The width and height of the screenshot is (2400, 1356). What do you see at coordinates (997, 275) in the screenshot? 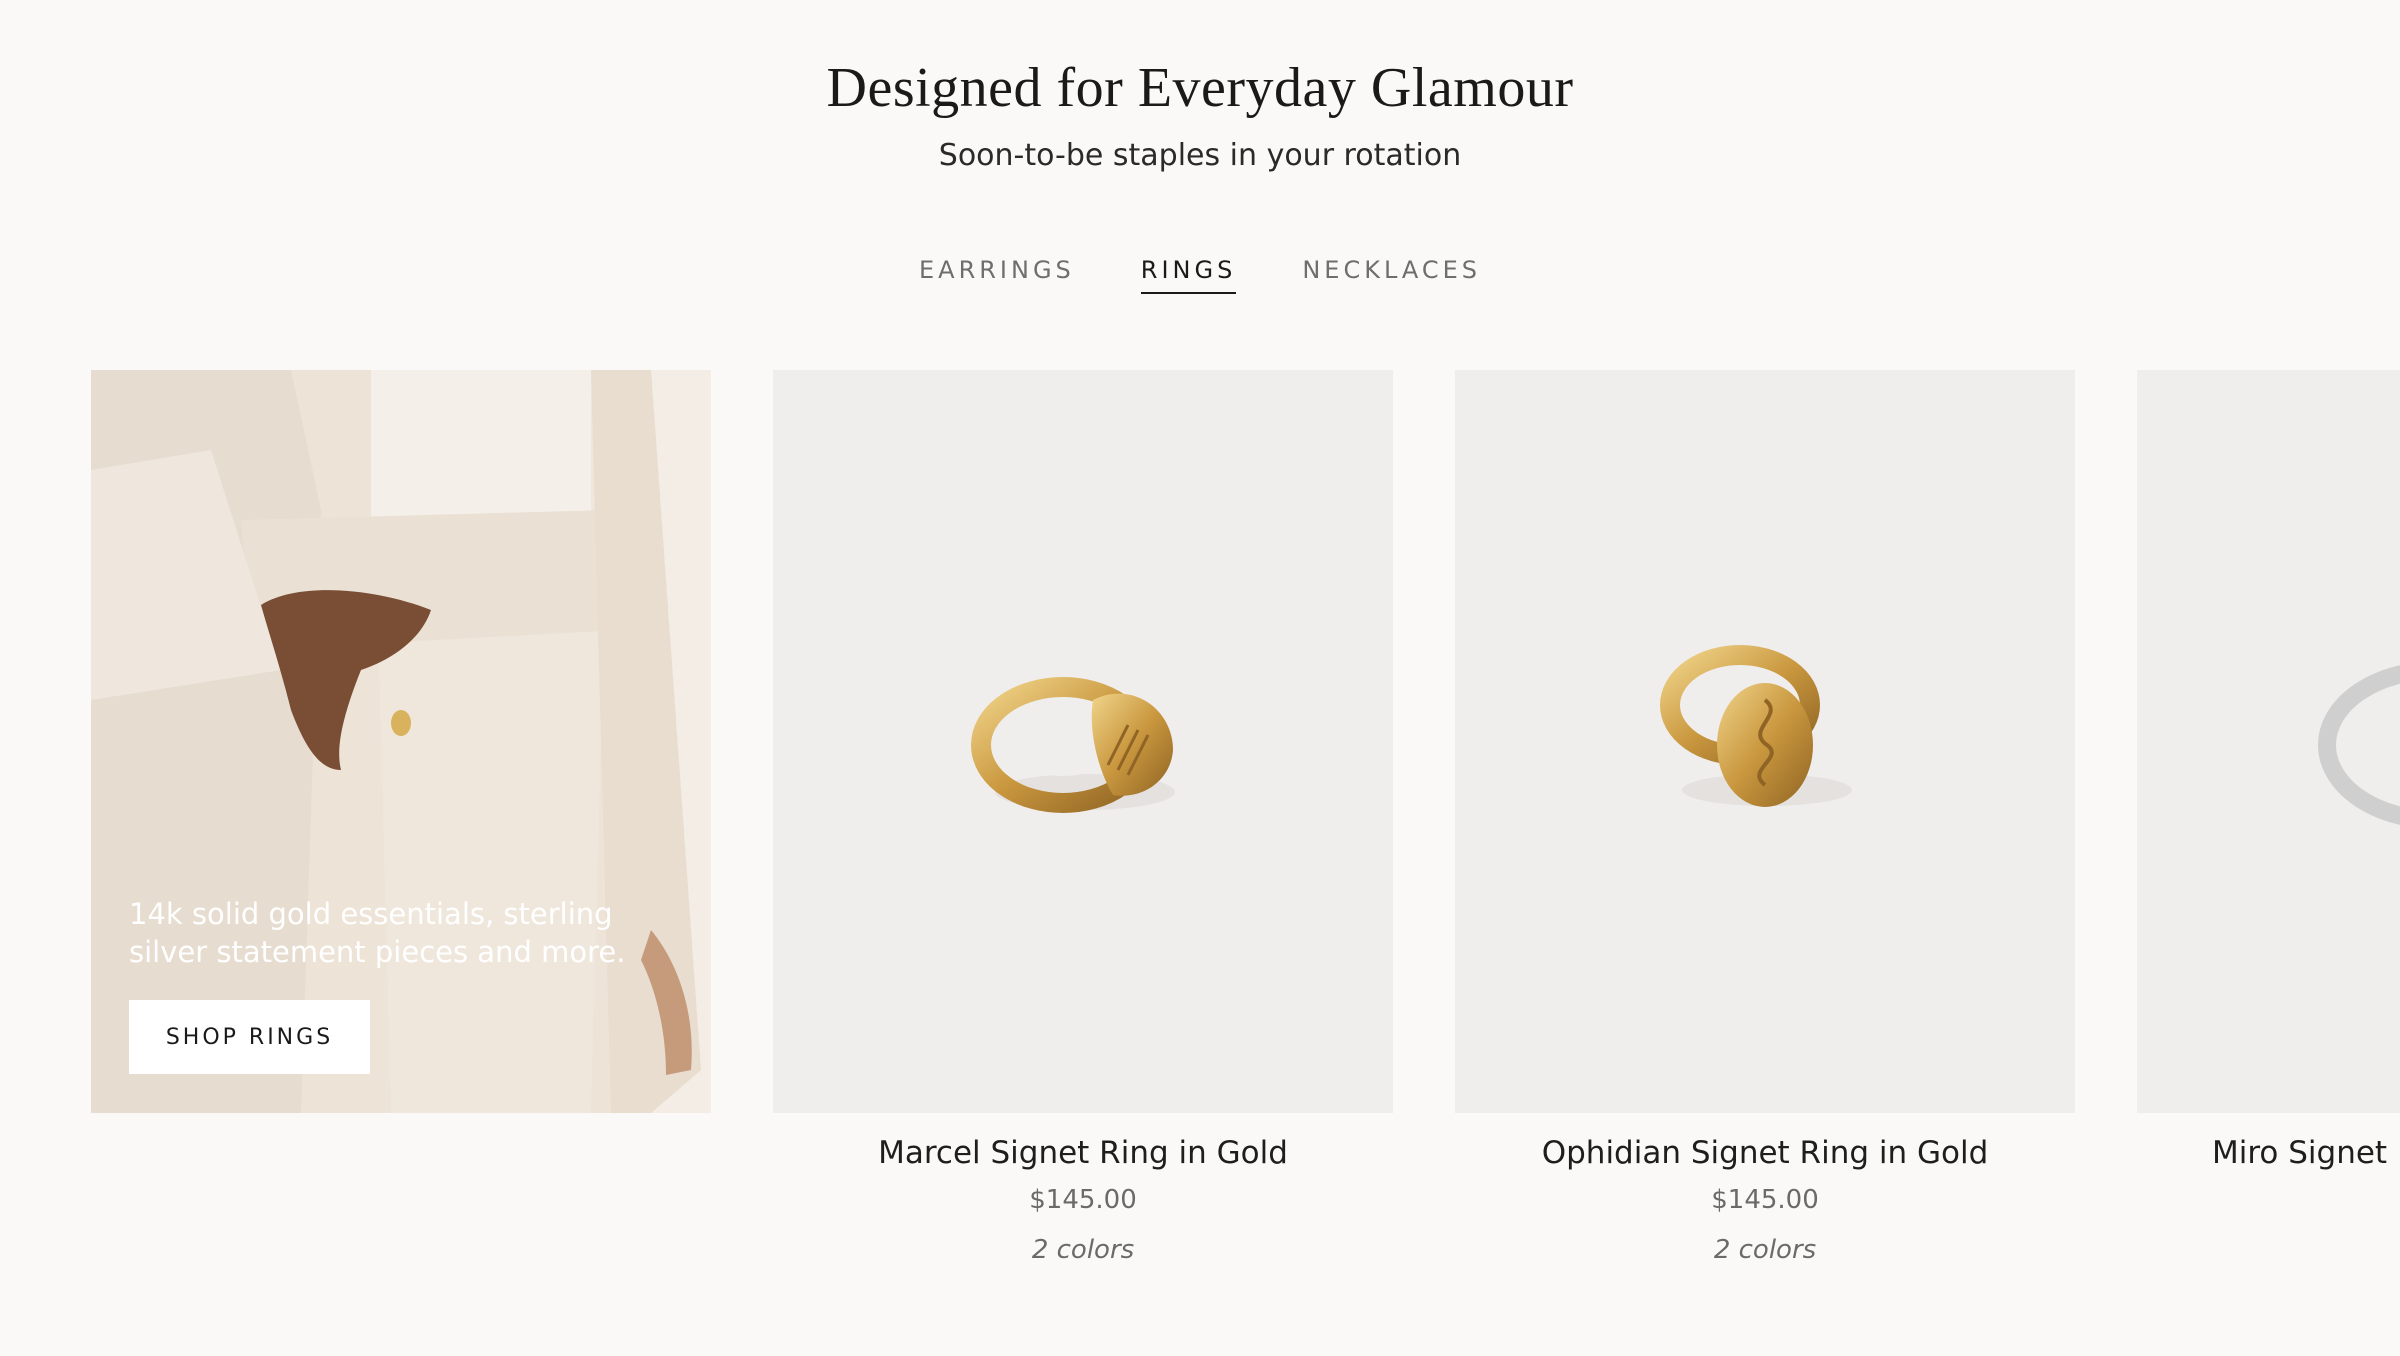
I see `tab-earrings: EARRINGS` at bounding box center [997, 275].